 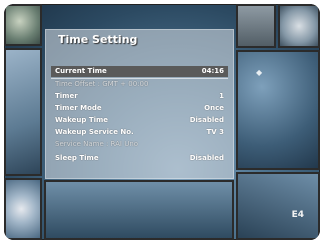 What do you see at coordinates (139, 71) in the screenshot?
I see `menu-row-current-time: Current Time 04:16` at bounding box center [139, 71].